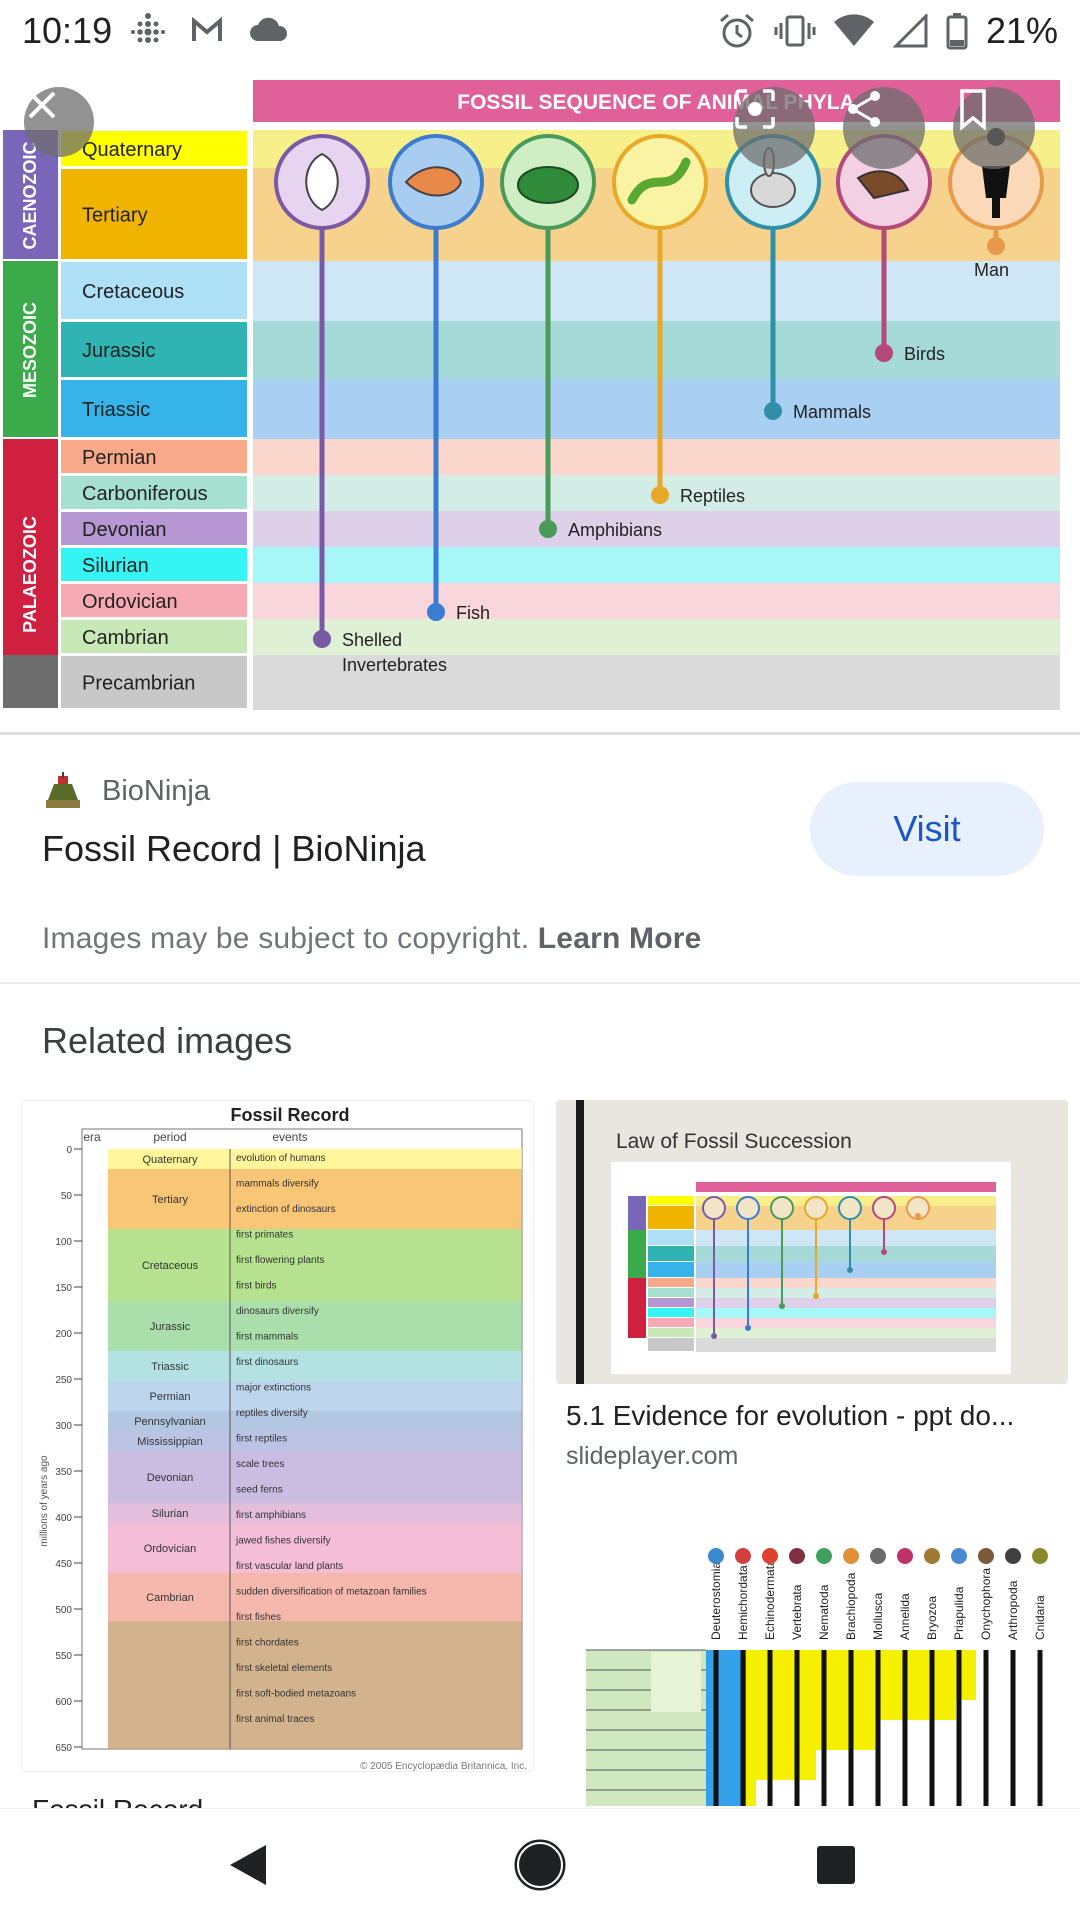  I want to click on thumb-axis-tick: 500, so click(63, 1610).